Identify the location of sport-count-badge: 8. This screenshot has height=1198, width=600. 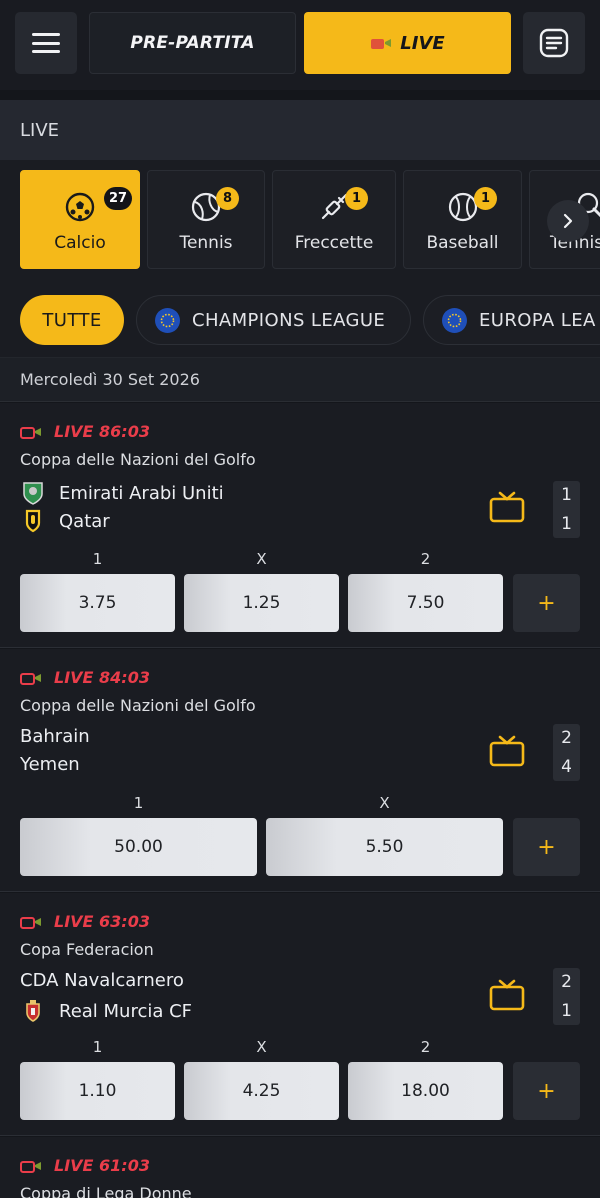
(227, 198).